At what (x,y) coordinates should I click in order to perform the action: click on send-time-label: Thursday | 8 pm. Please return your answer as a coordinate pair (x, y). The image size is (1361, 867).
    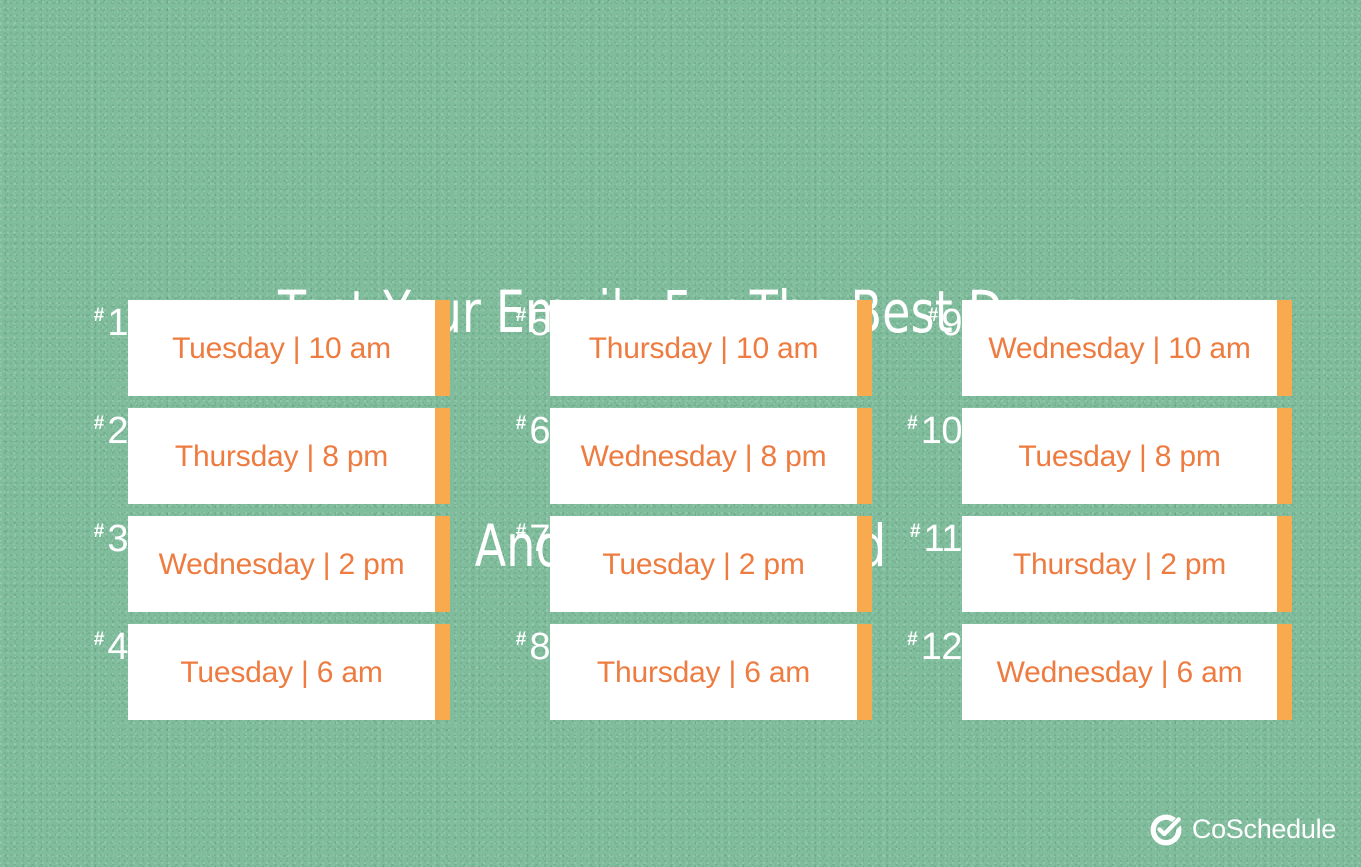
    Looking at the image, I should click on (281, 456).